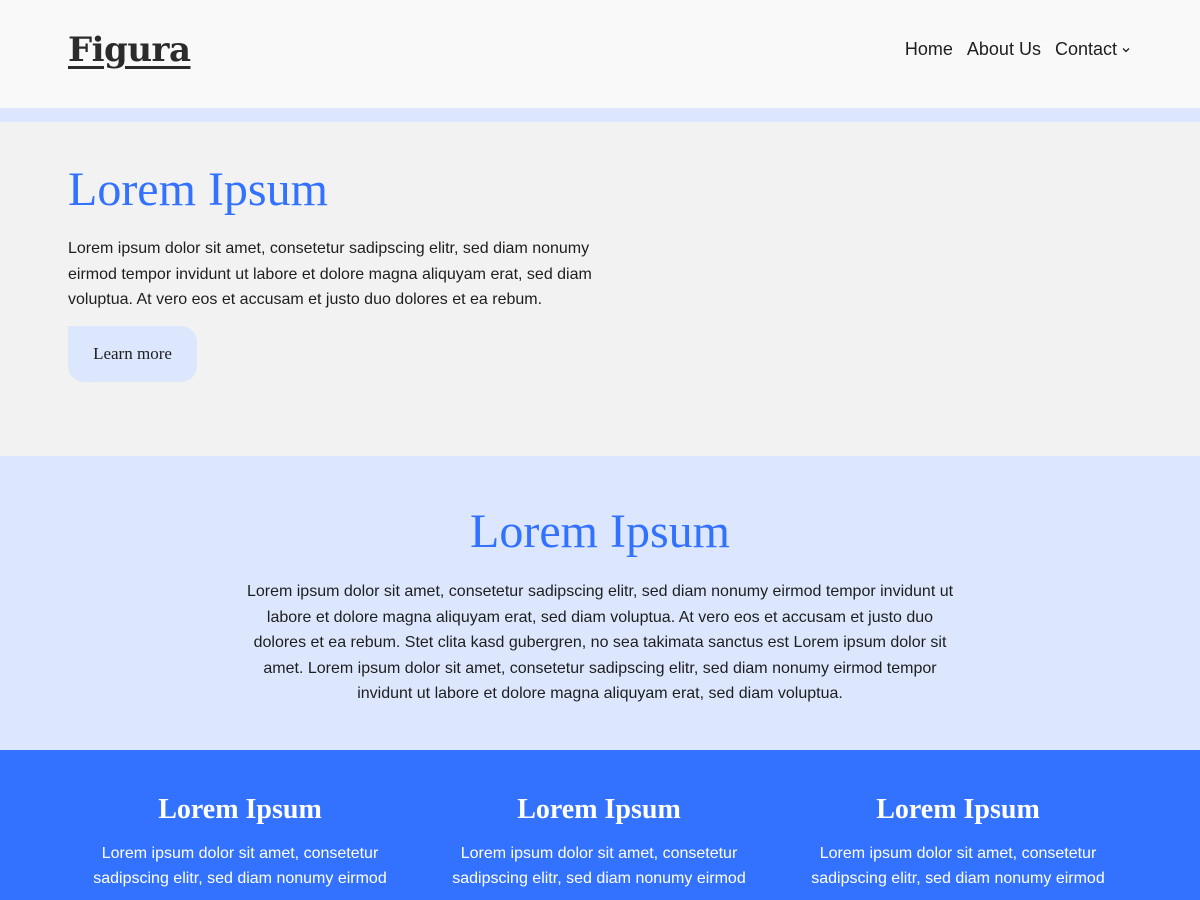  I want to click on nav-item-contact: Contact, so click(1093, 49).